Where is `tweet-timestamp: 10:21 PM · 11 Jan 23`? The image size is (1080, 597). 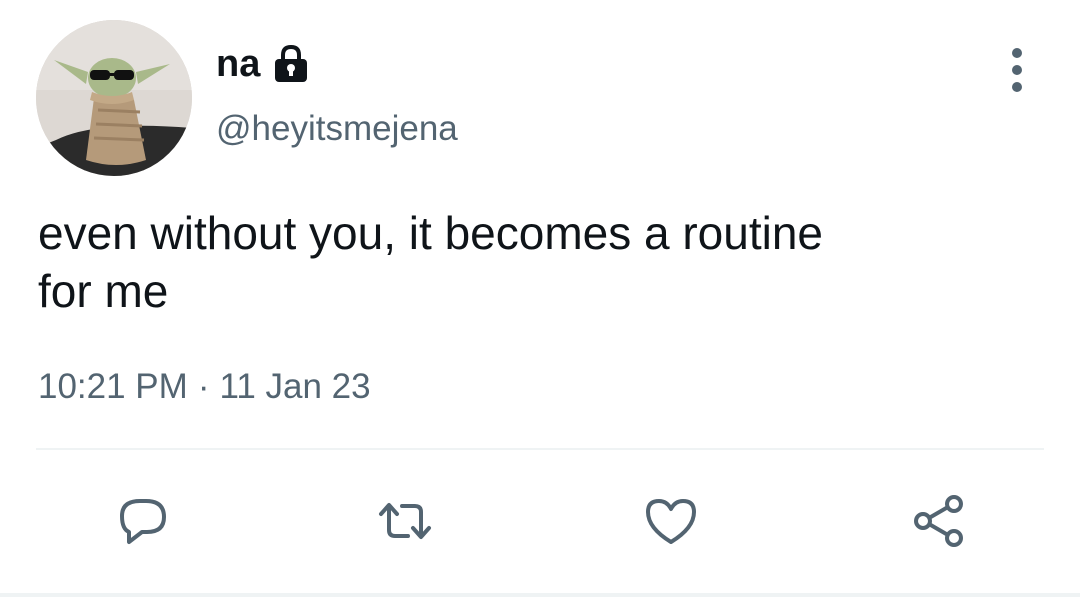 tweet-timestamp: 10:21 PM · 11 Jan 23 is located at coordinates (204, 387).